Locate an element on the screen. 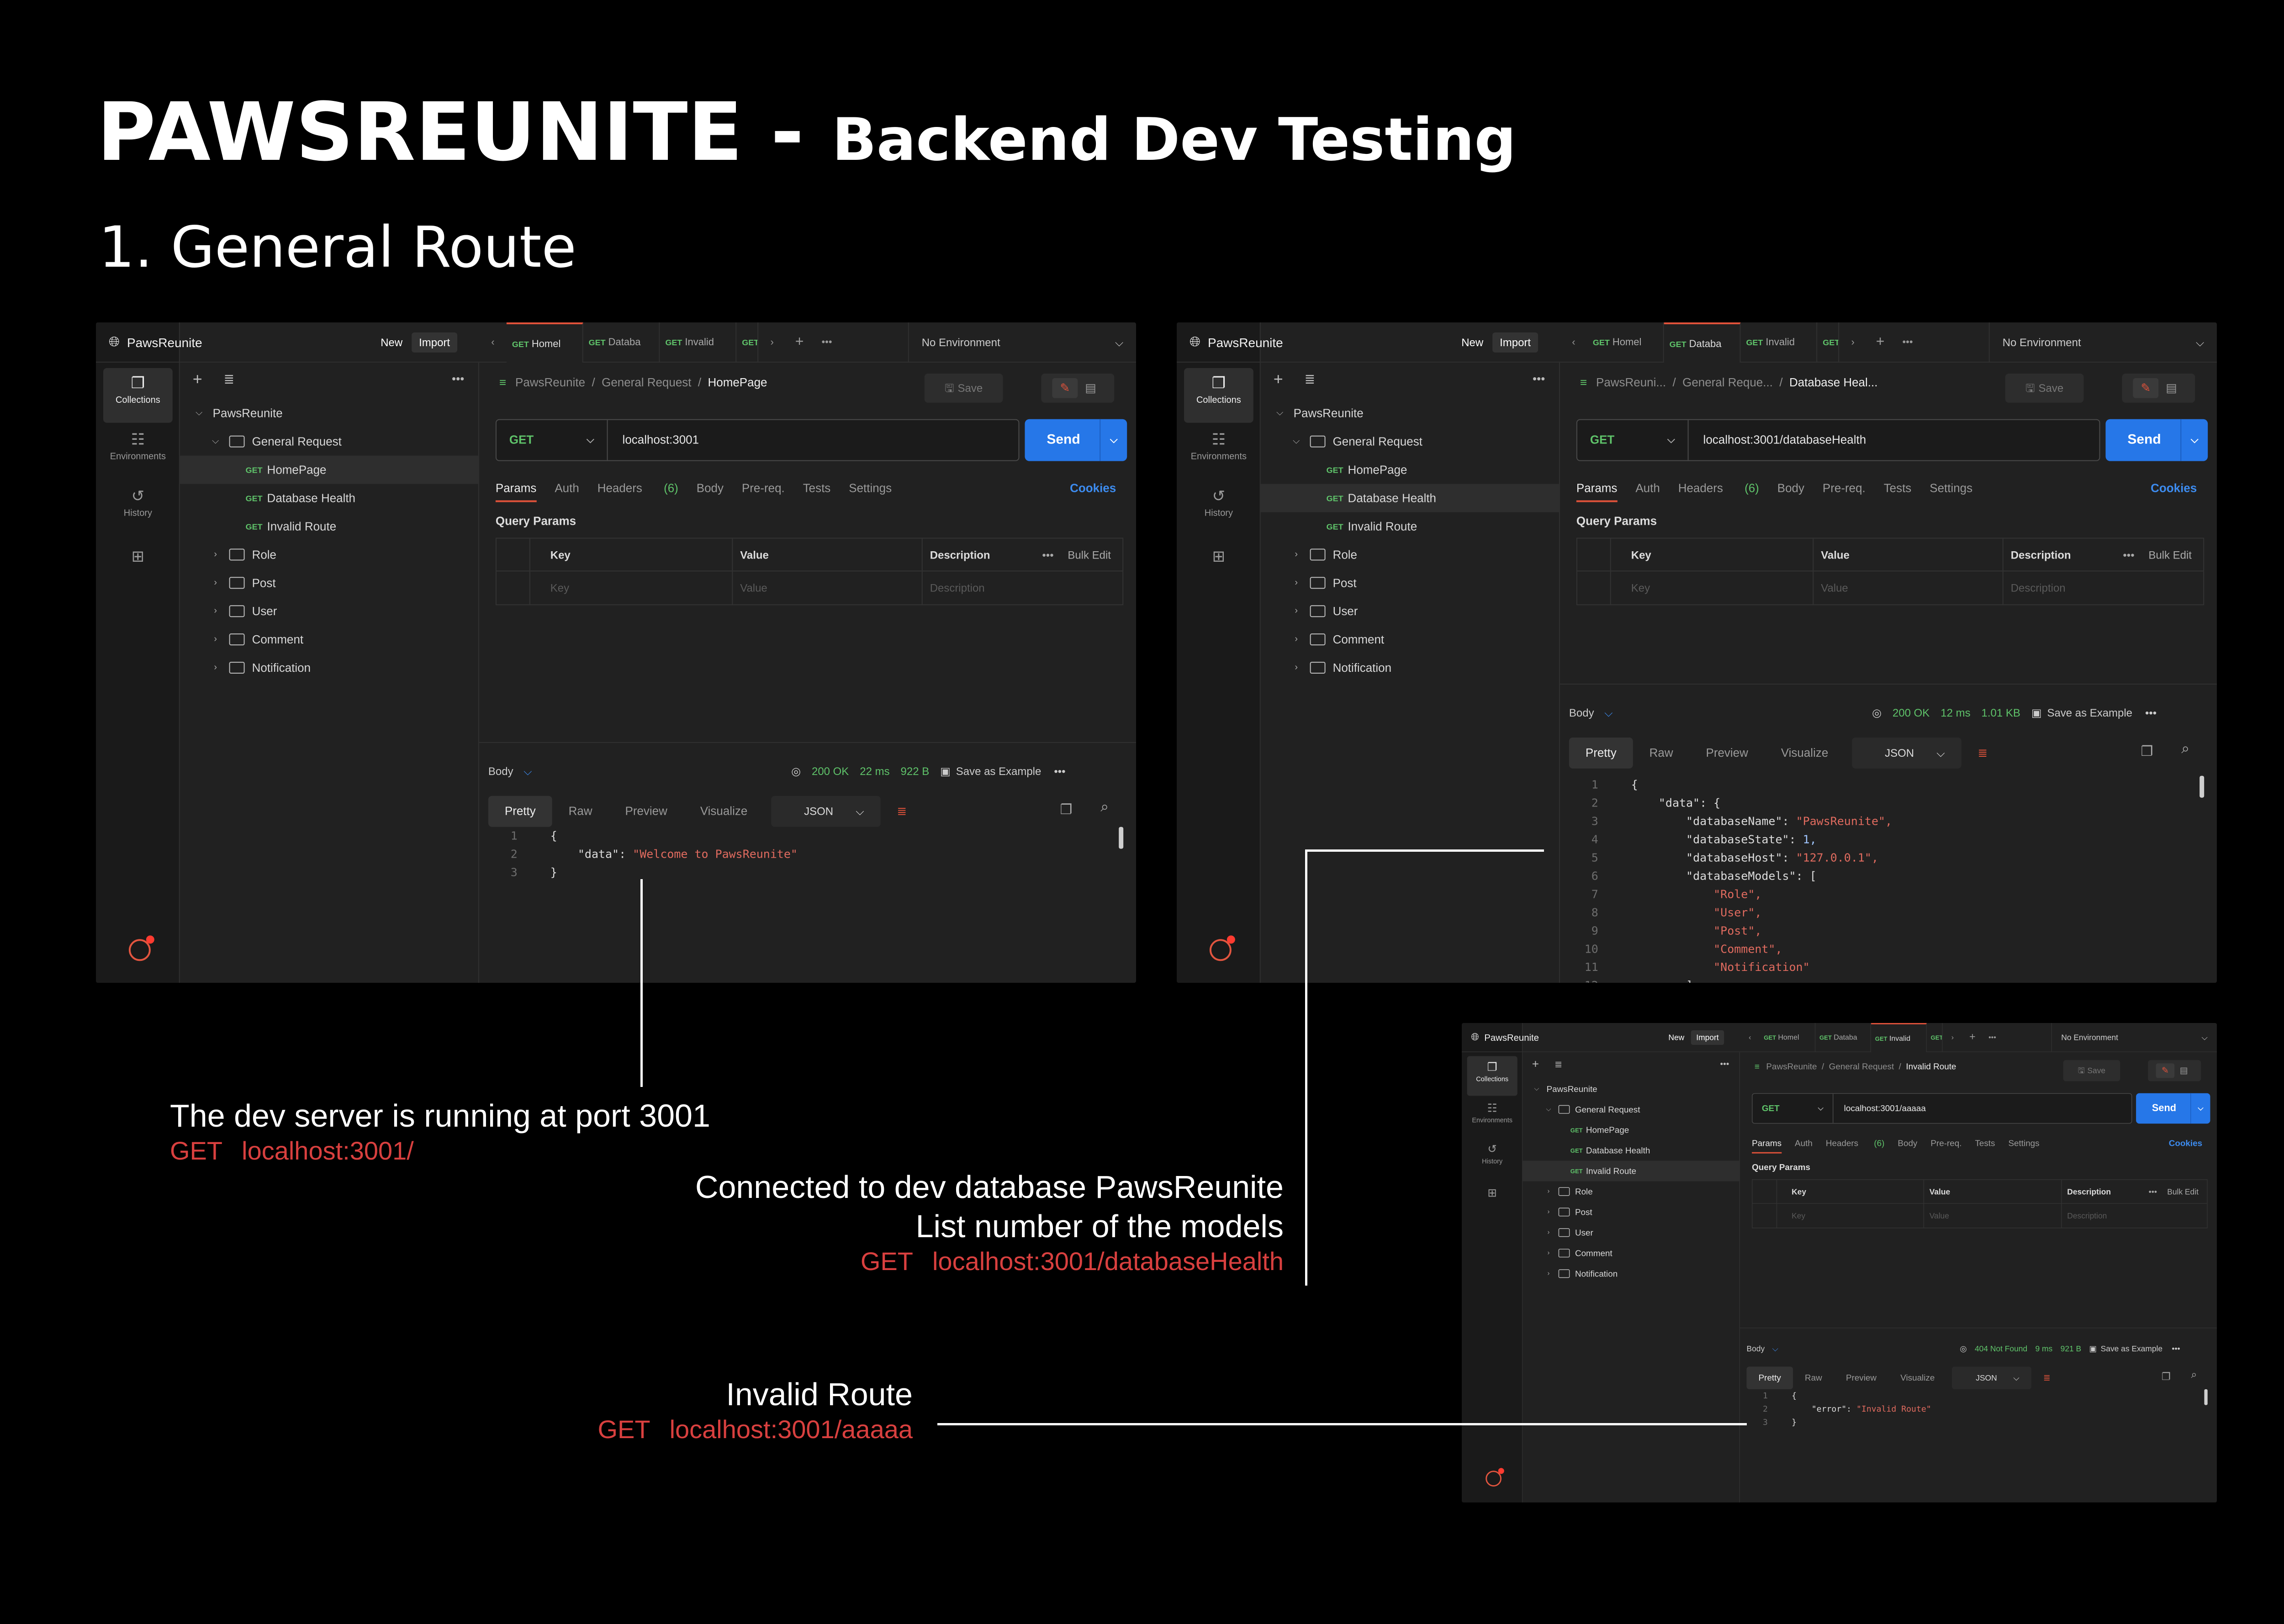 The width and height of the screenshot is (2284, 1624). tree-folder-role: › Role is located at coordinates (329, 555).